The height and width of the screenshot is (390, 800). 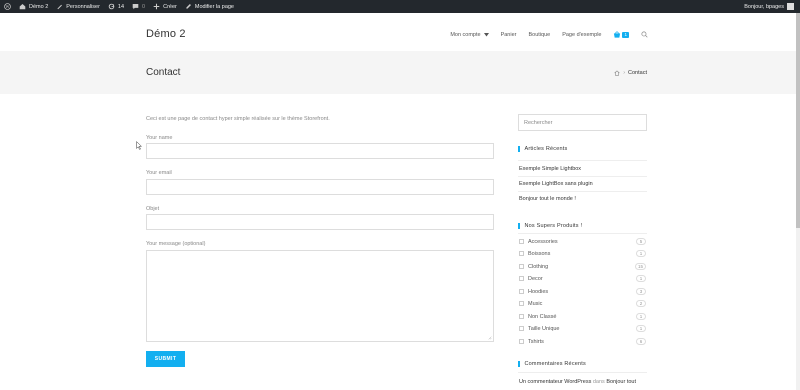 What do you see at coordinates (582, 266) in the screenshot?
I see `category-item: Clothing 15` at bounding box center [582, 266].